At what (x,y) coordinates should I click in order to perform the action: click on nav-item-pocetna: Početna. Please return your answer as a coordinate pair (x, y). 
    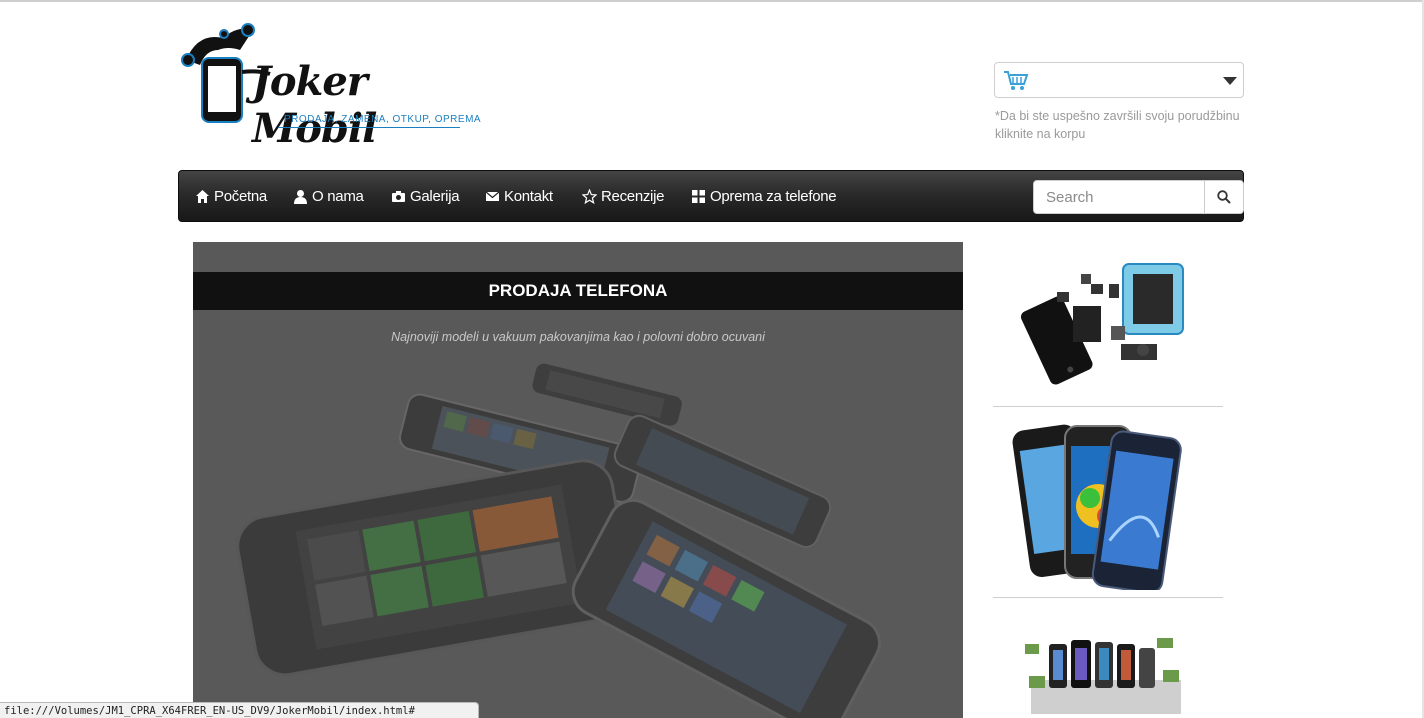
    Looking at the image, I should click on (231, 196).